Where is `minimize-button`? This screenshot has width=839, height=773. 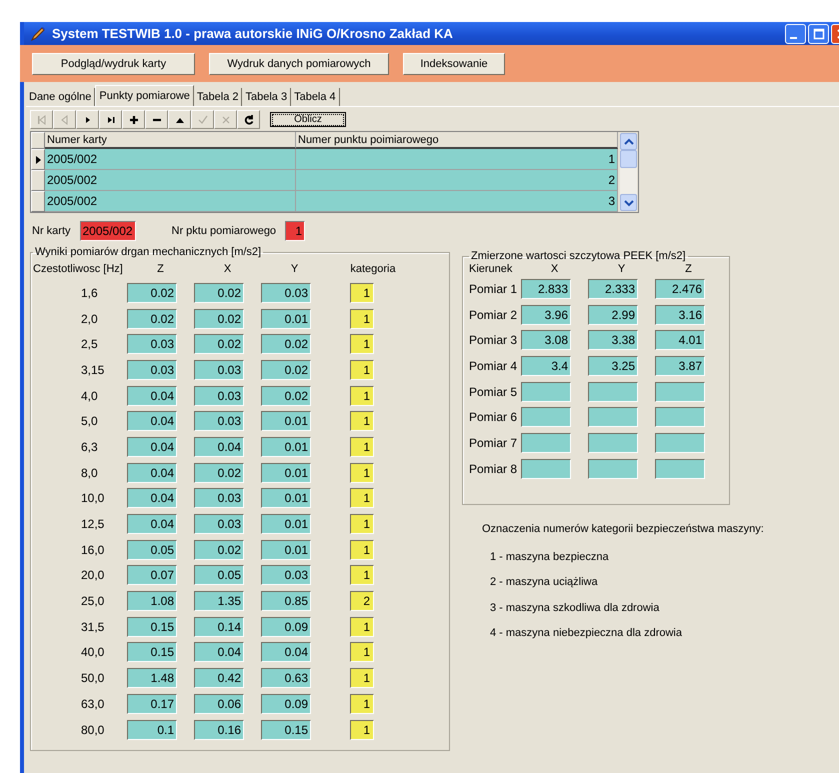
minimize-button is located at coordinates (795, 34).